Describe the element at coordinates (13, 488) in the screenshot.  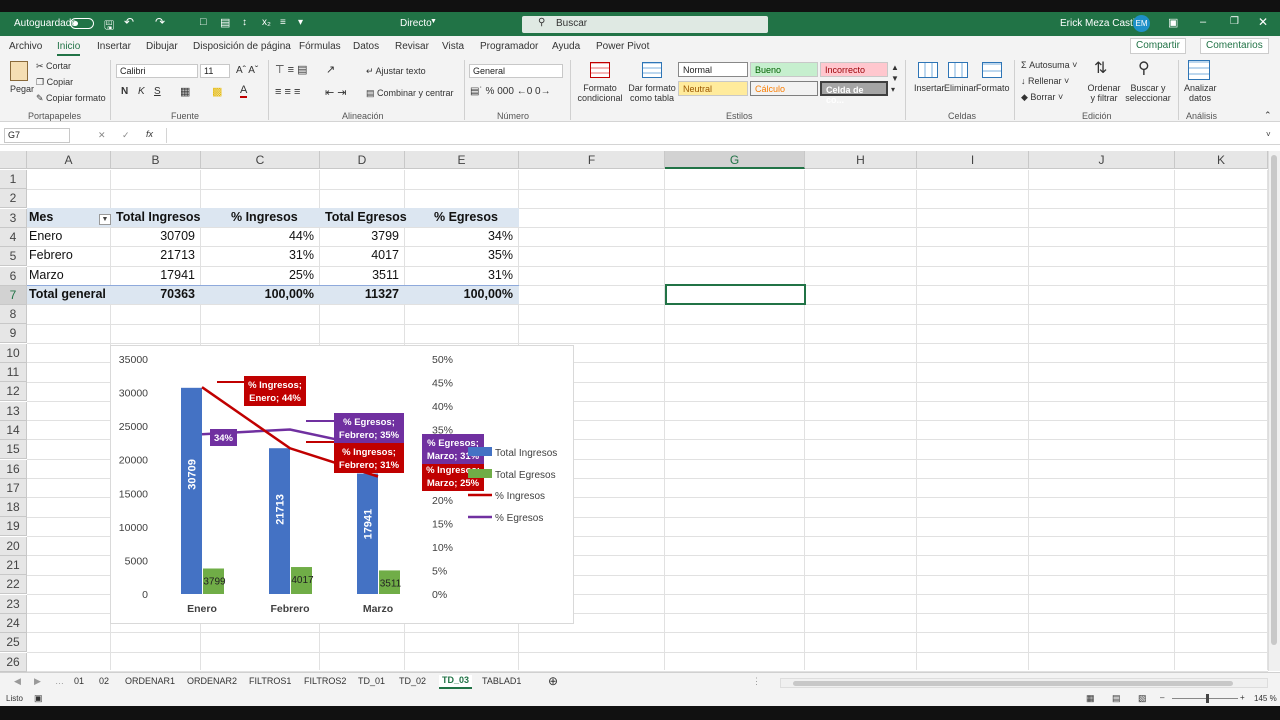
I see `row-header-17: 17` at that location.